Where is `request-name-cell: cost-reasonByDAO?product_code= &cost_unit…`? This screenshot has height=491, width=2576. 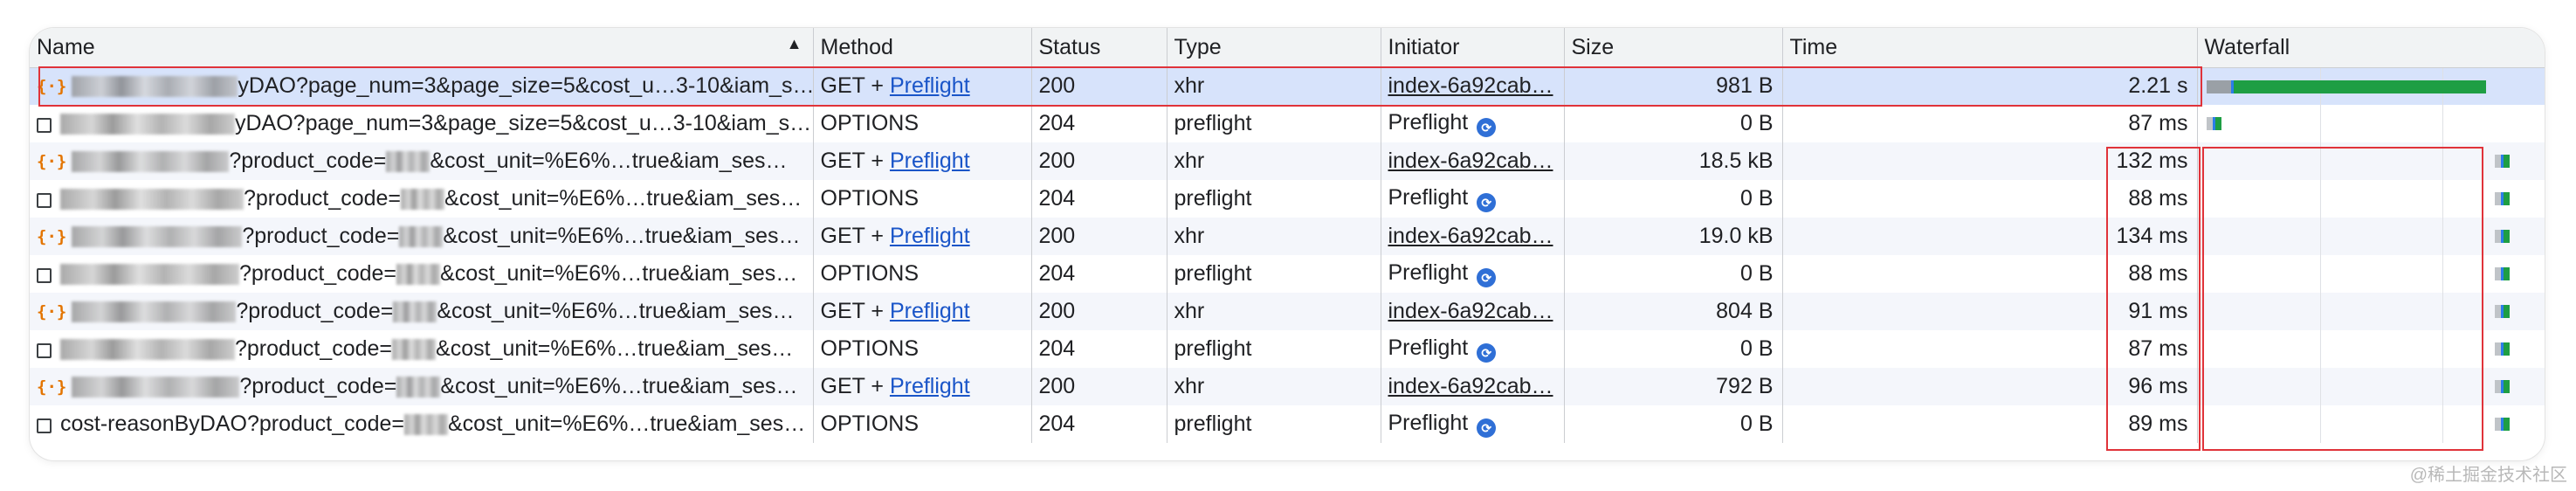 request-name-cell: cost-reasonByDAO?product_code= &cost_unit… is located at coordinates (422, 424).